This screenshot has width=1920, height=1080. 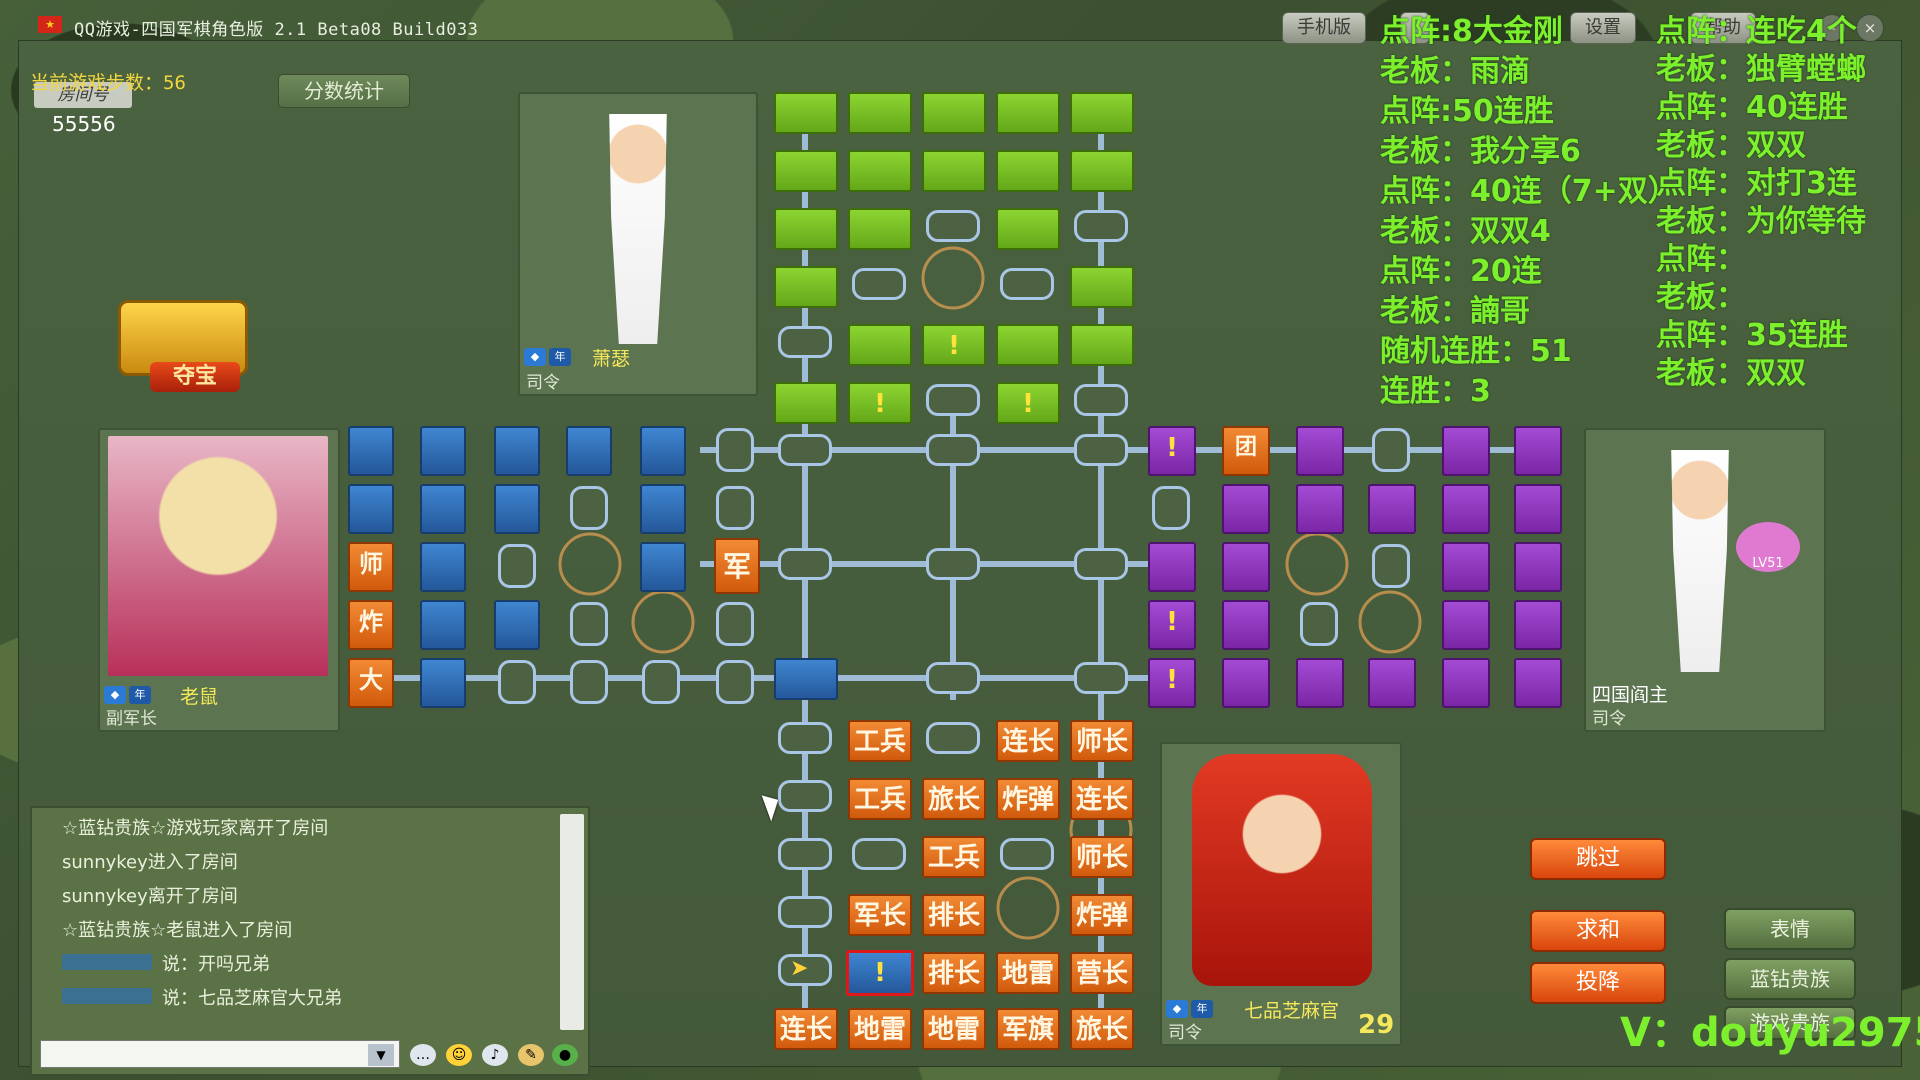 What do you see at coordinates (880, 973) in the screenshot?
I see `blue-piece-marked: !` at bounding box center [880, 973].